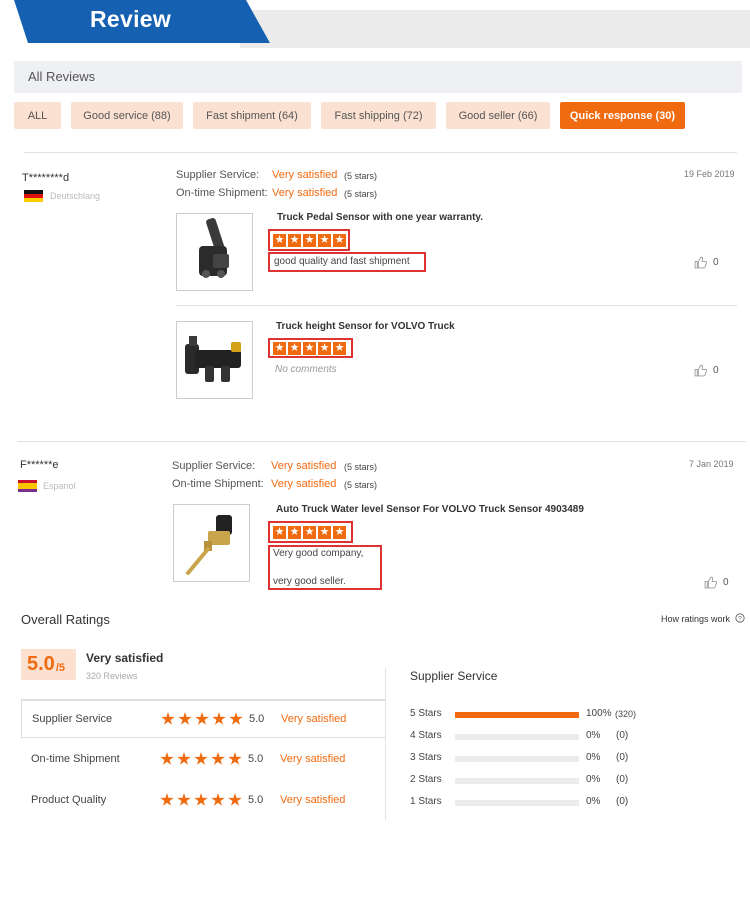 The height and width of the screenshot is (912, 750). Describe the element at coordinates (75, 759) in the screenshot. I see `rating-row-label: On-time Shipment` at that location.